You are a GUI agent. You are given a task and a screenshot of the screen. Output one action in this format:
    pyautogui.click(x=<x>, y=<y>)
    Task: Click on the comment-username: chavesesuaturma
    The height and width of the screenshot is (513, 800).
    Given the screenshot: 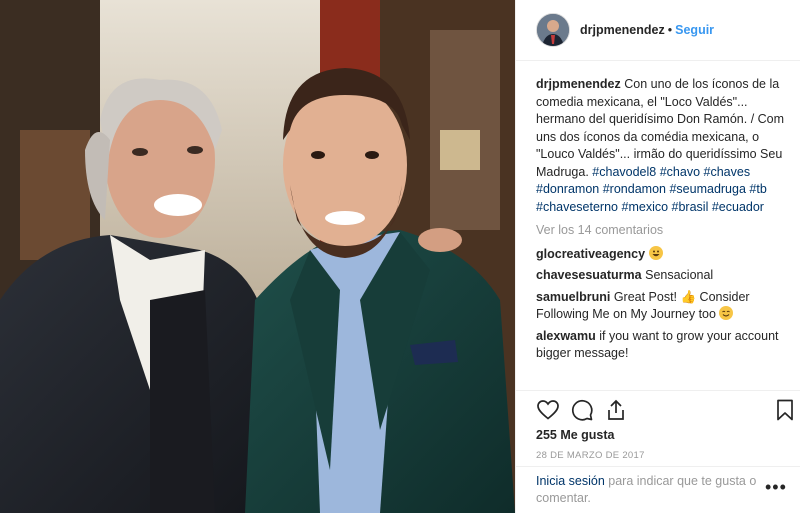 What is the action you would take?
    pyautogui.click(x=589, y=275)
    